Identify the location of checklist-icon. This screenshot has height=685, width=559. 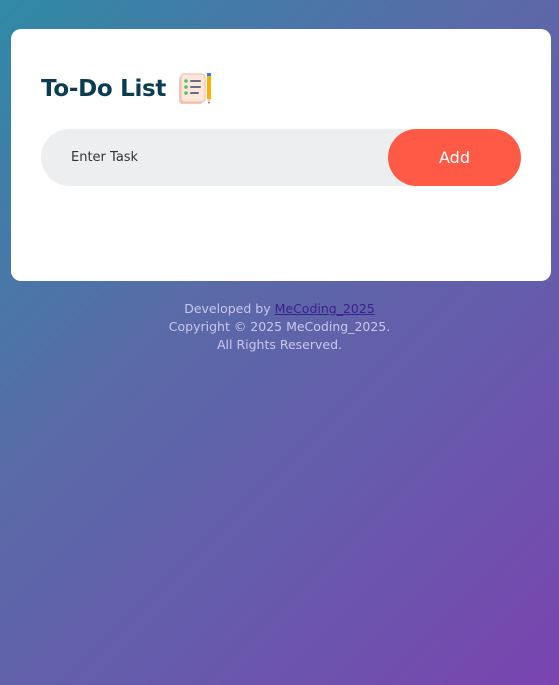
(195, 89).